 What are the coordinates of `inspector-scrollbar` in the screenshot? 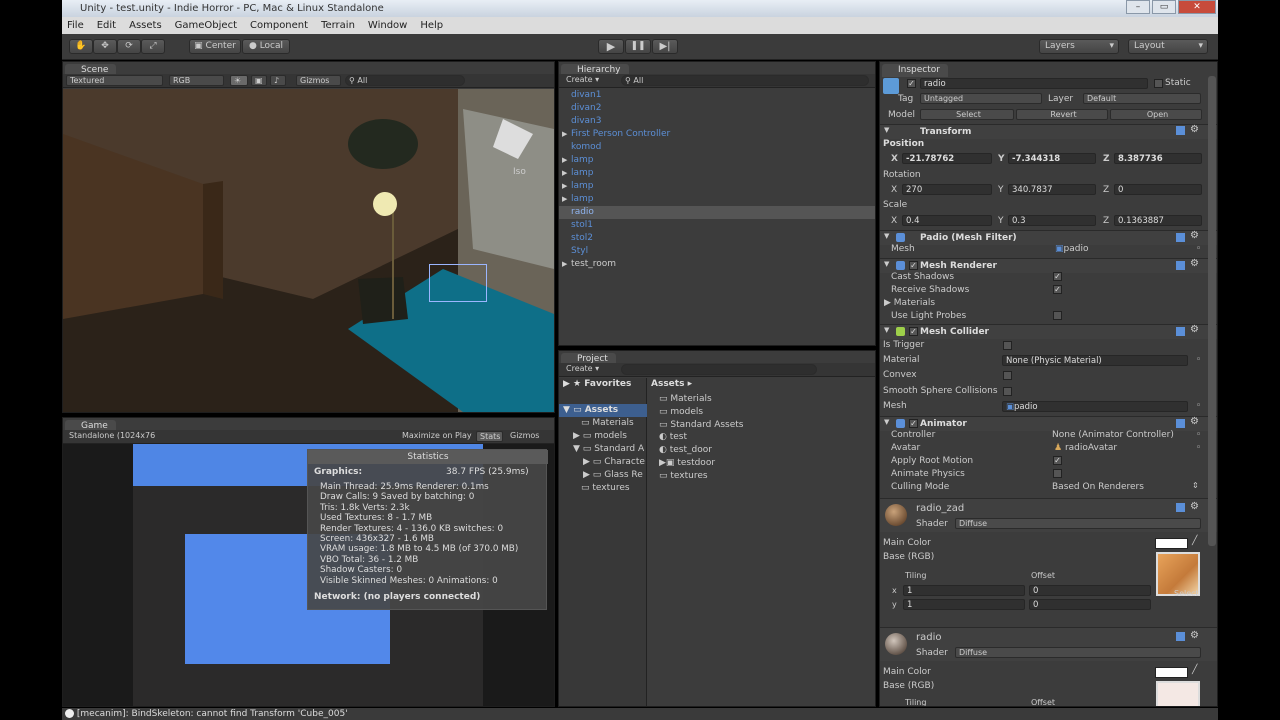 It's located at (1212, 311).